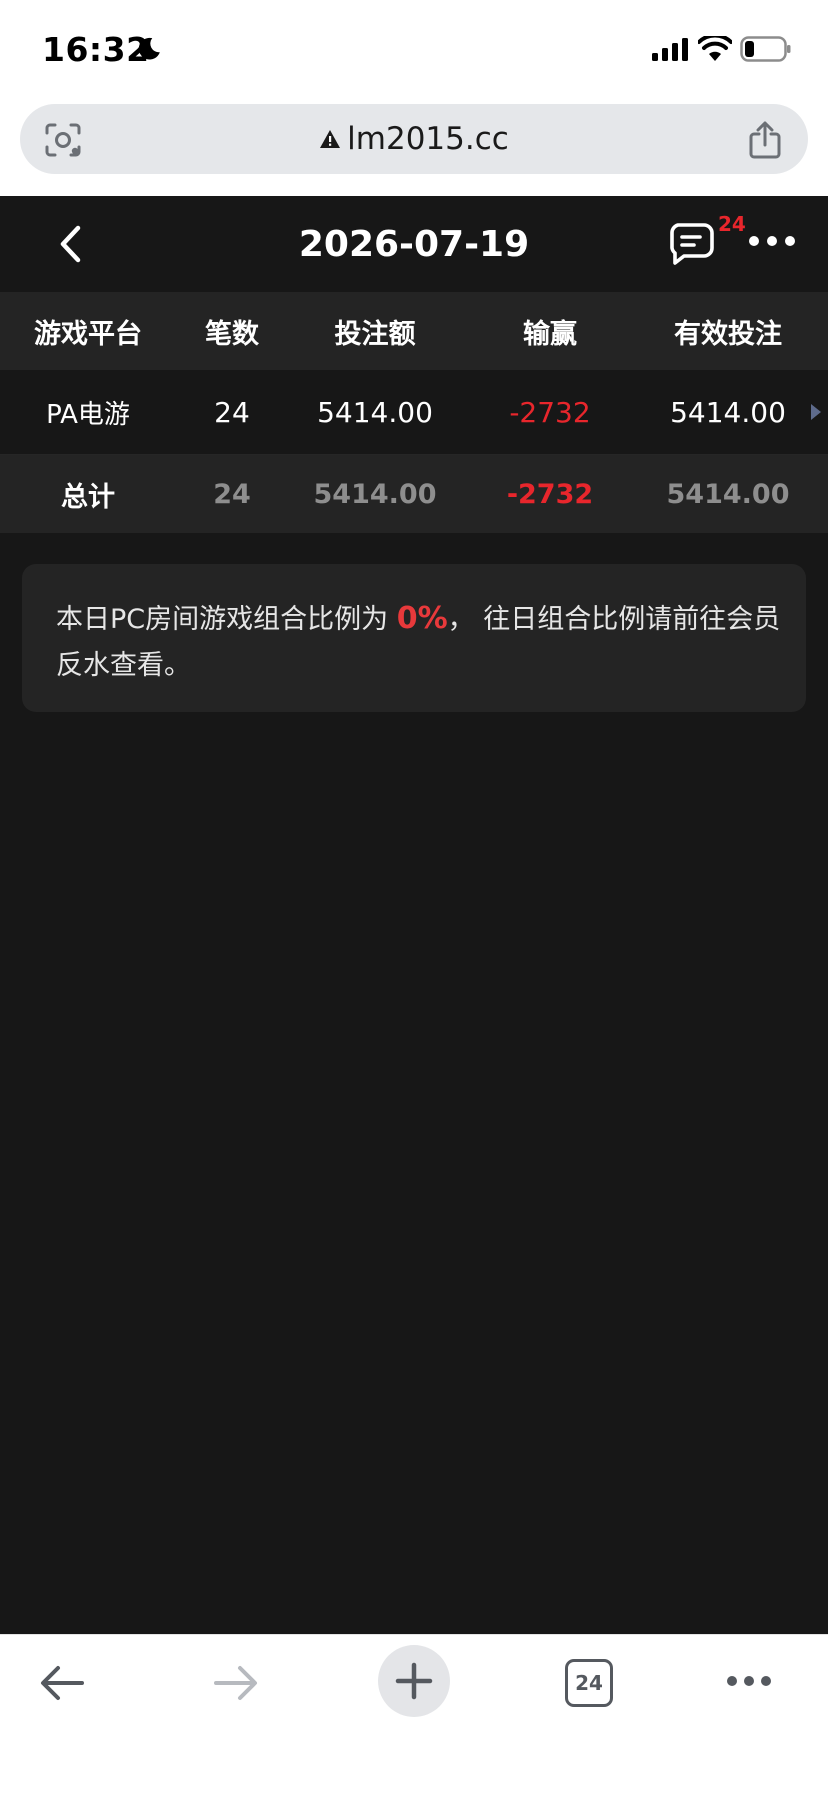 The image size is (828, 1793). What do you see at coordinates (414, 49) in the screenshot?
I see `status-bar: 16:32` at bounding box center [414, 49].